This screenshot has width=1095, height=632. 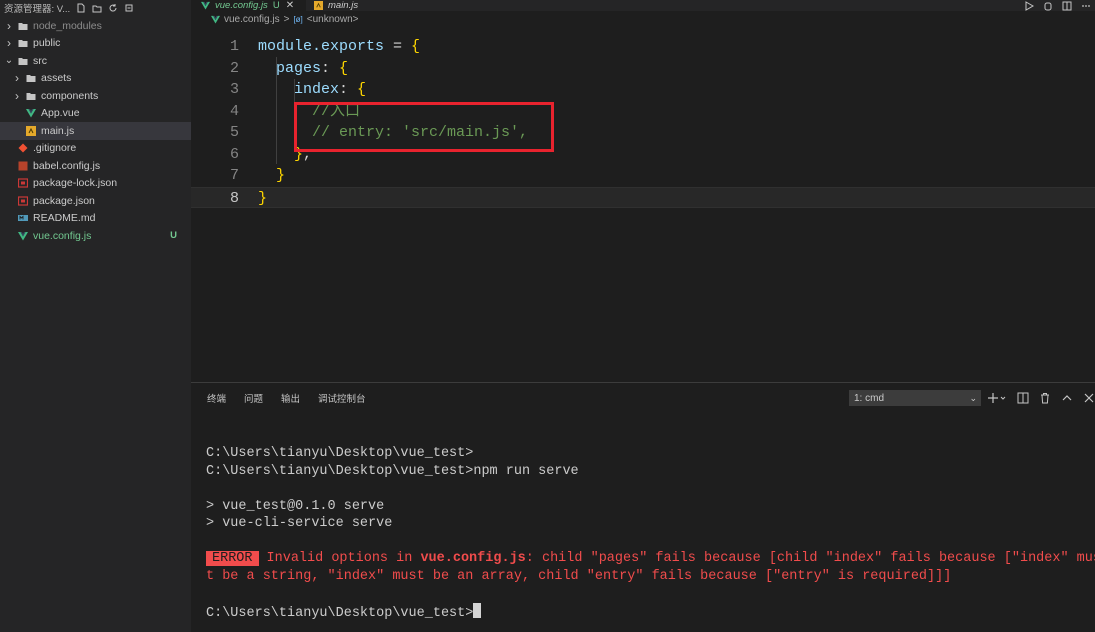 I want to click on breadcrumb-file: vue.config.js, so click(x=252, y=19).